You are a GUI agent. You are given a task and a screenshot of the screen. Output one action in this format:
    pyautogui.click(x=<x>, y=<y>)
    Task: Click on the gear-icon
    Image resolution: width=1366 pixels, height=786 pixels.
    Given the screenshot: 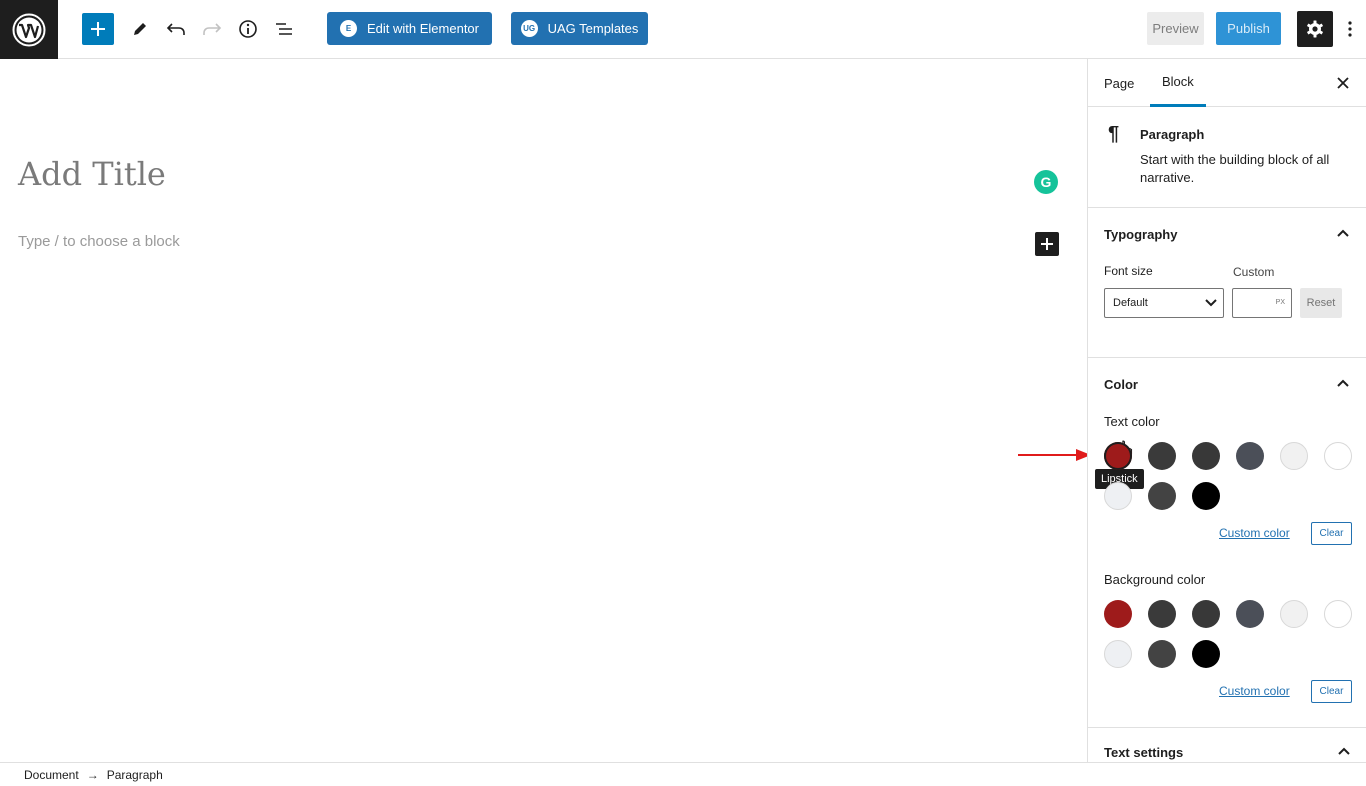 What is the action you would take?
    pyautogui.click(x=1315, y=29)
    